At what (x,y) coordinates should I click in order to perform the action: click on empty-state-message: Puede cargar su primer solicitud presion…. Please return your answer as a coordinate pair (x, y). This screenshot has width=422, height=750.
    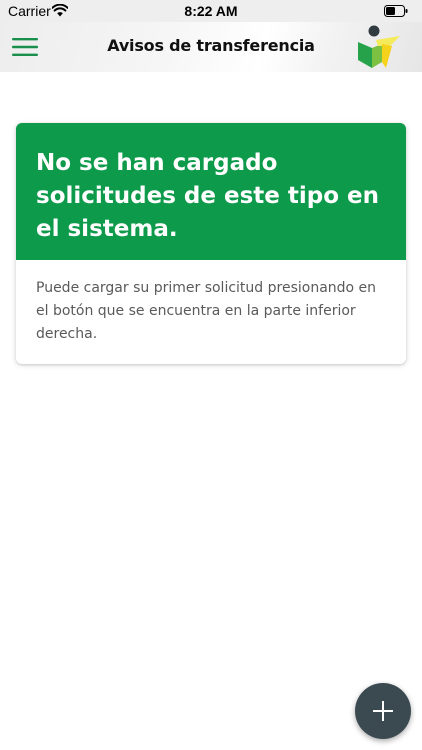
    Looking at the image, I should click on (206, 311).